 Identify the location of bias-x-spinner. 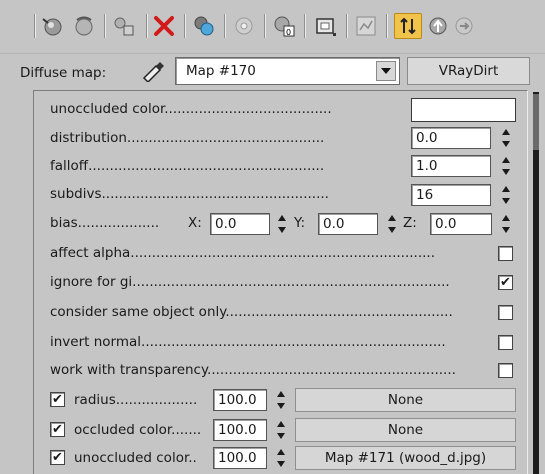
(282, 224).